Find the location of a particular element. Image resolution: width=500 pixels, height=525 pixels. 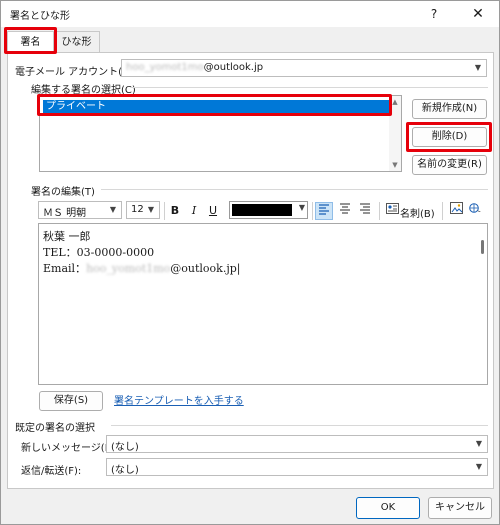

dialog-title: 署名とひな形 is located at coordinates (40, 16).